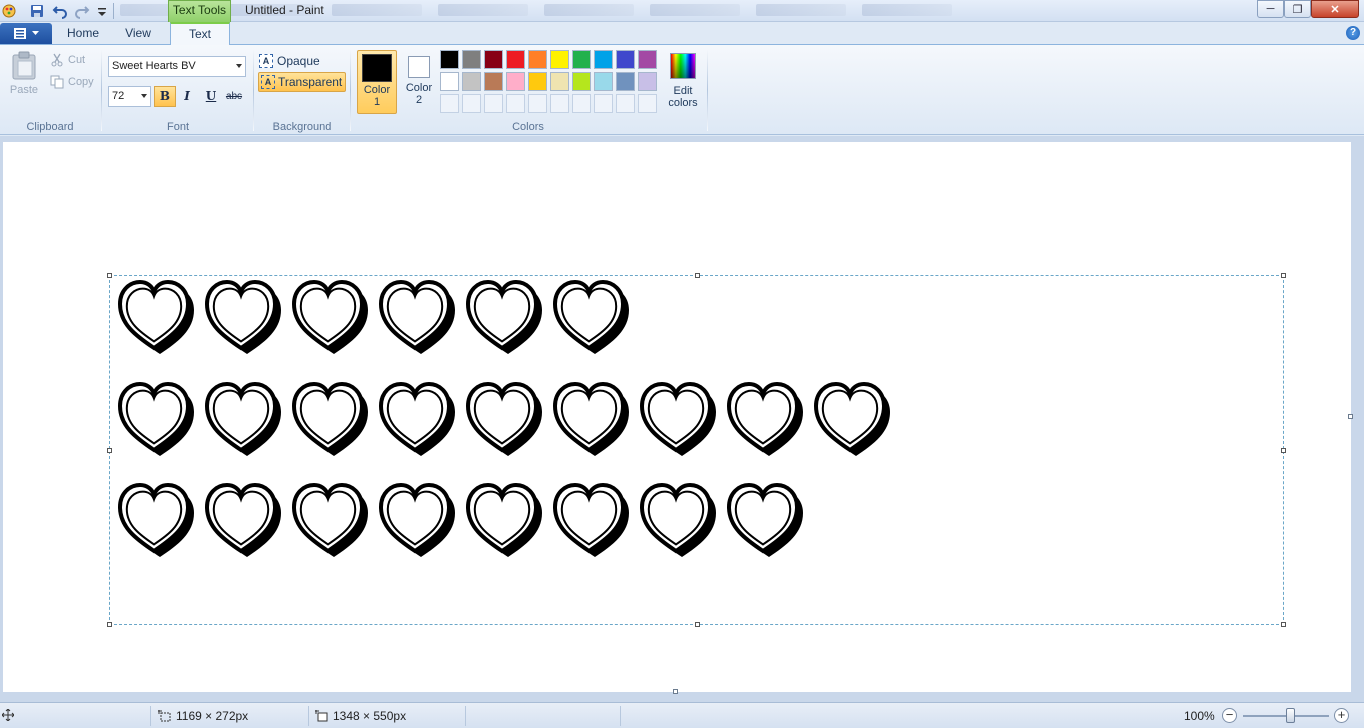  I want to click on color2-swatch, so click(419, 67).